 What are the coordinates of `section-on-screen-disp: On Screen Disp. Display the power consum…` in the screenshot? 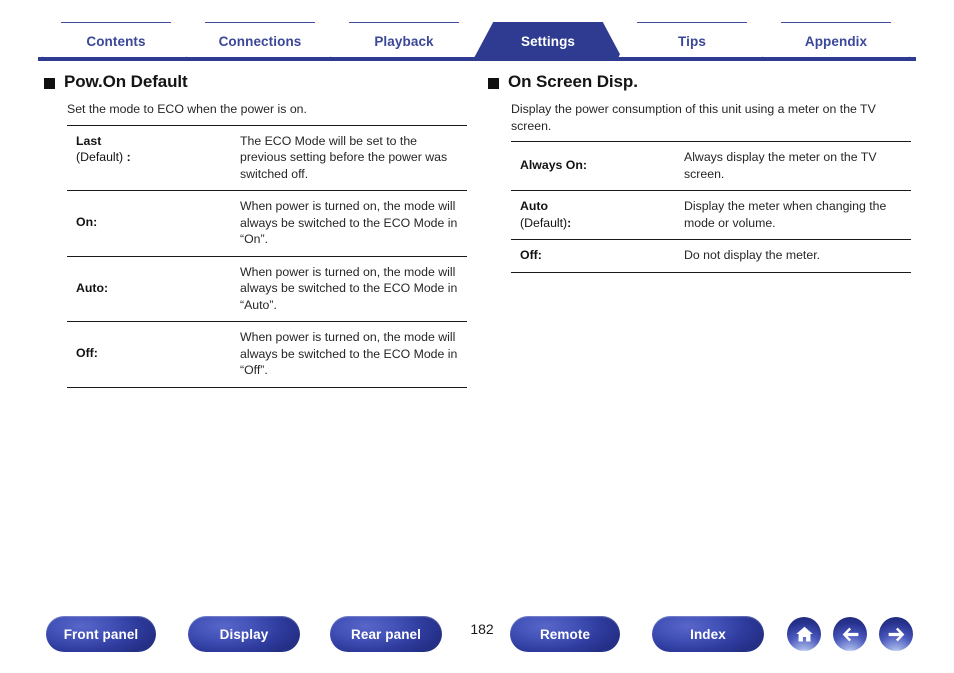 It's located at (699, 172).